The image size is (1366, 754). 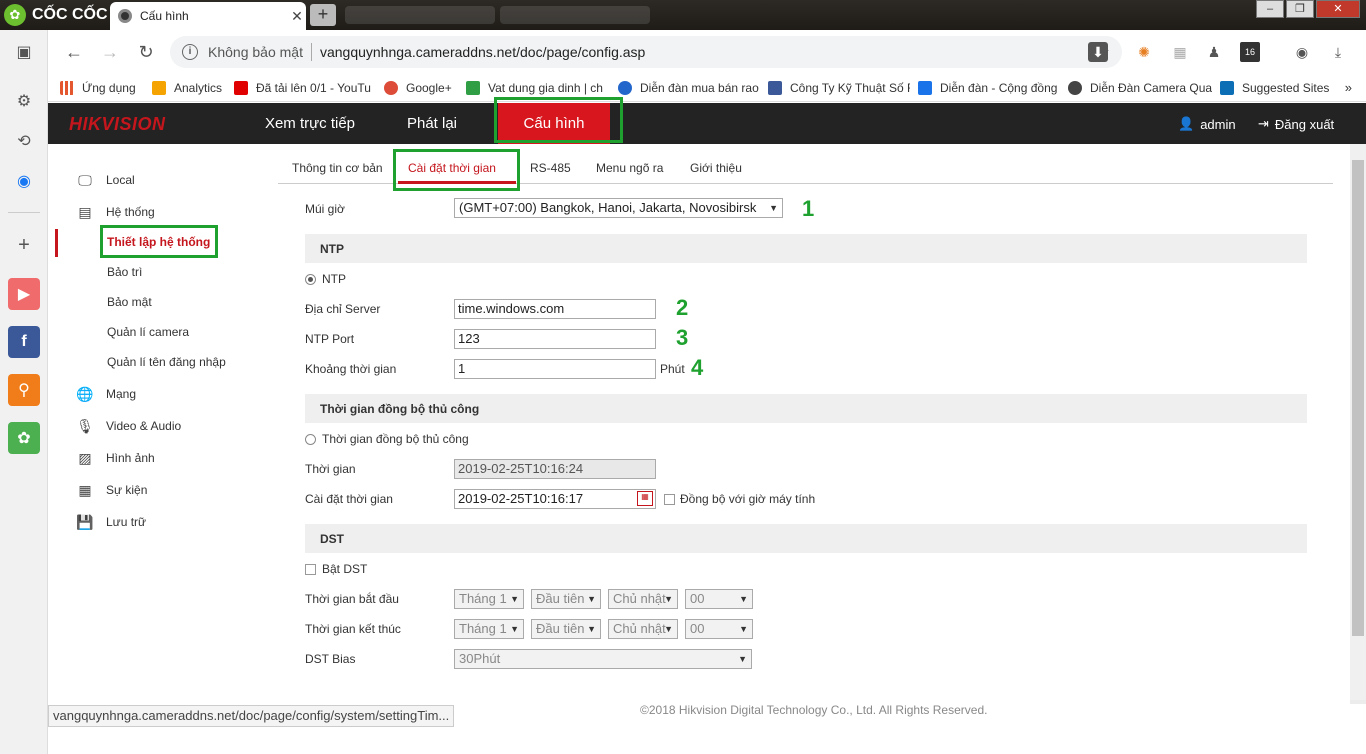 What do you see at coordinates (67, 87) in the screenshot?
I see `apps-icon` at bounding box center [67, 87].